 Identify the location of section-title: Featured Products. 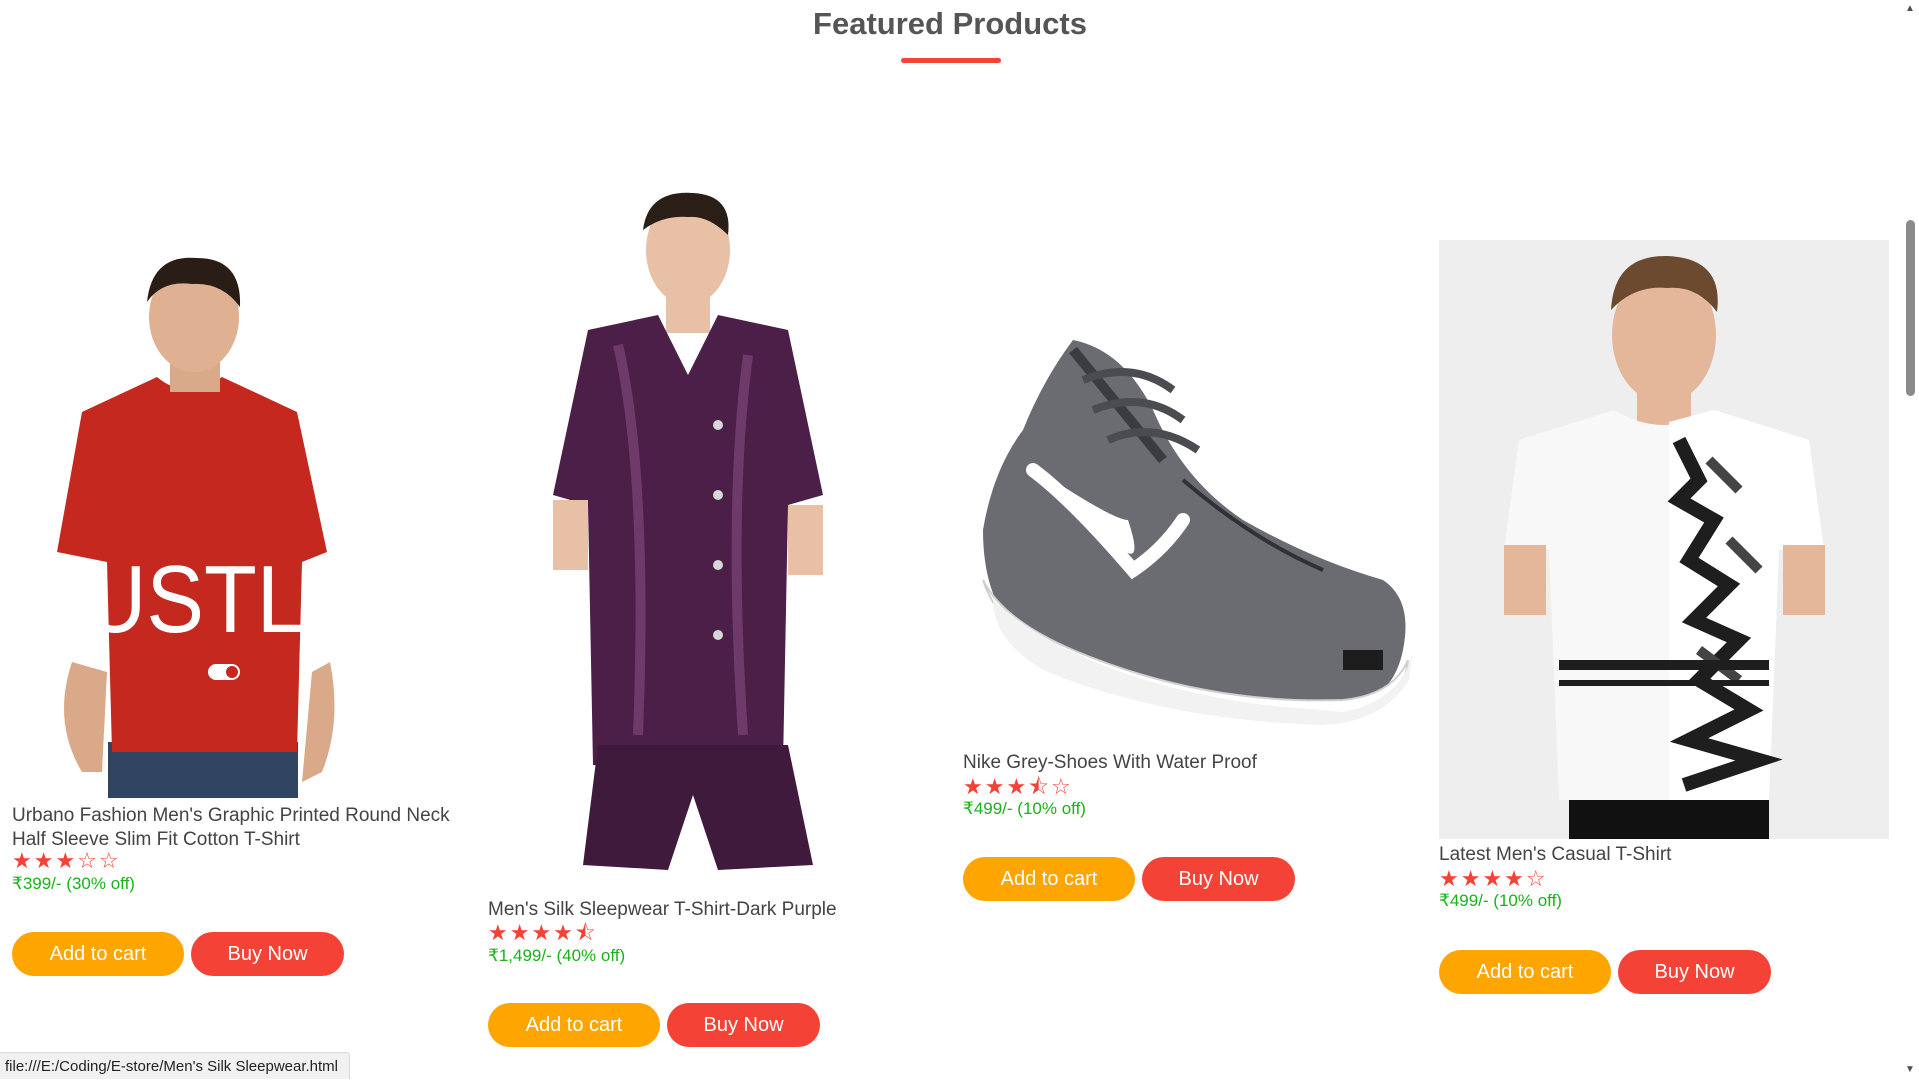
(950, 23).